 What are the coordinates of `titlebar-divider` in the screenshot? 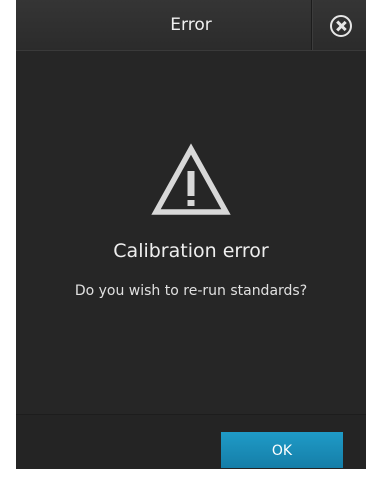 It's located at (311, 25).